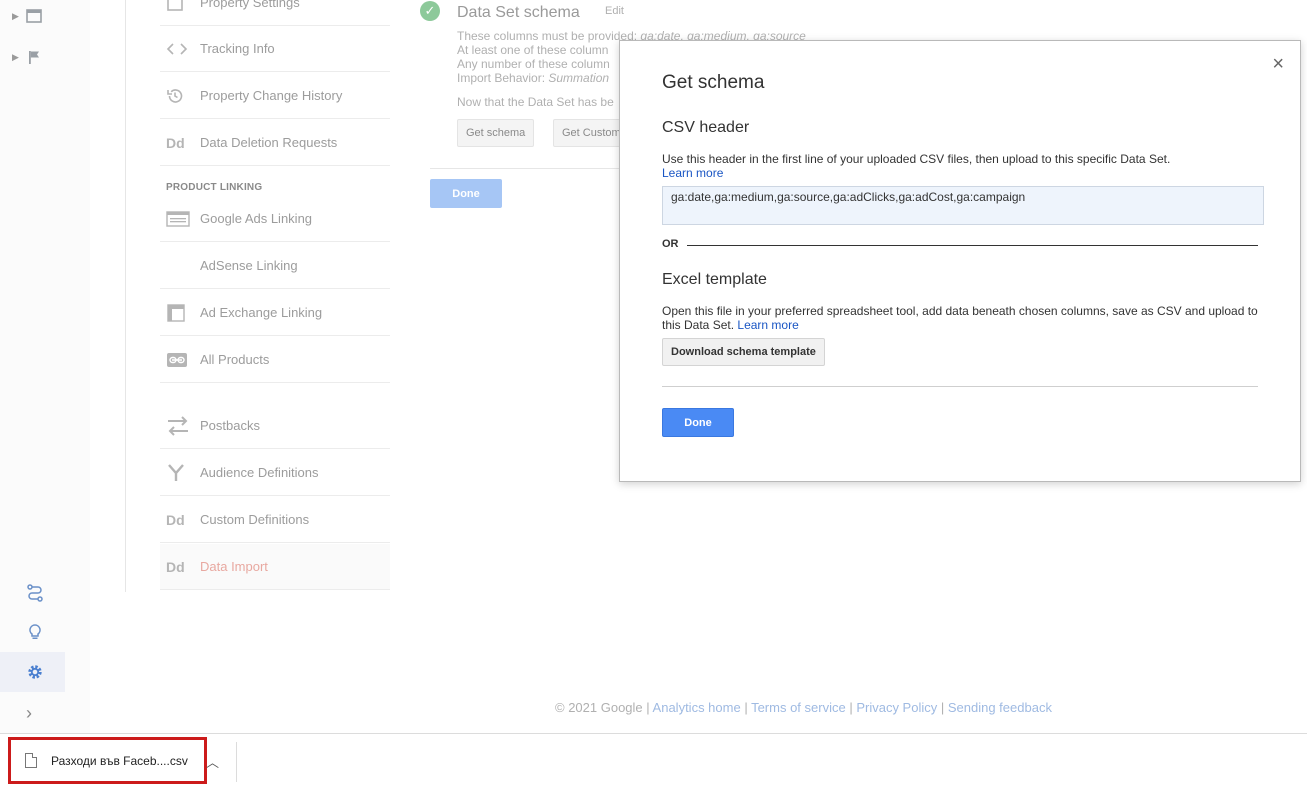 The height and width of the screenshot is (786, 1307). What do you see at coordinates (180, 360) in the screenshot?
I see `link-icon` at bounding box center [180, 360].